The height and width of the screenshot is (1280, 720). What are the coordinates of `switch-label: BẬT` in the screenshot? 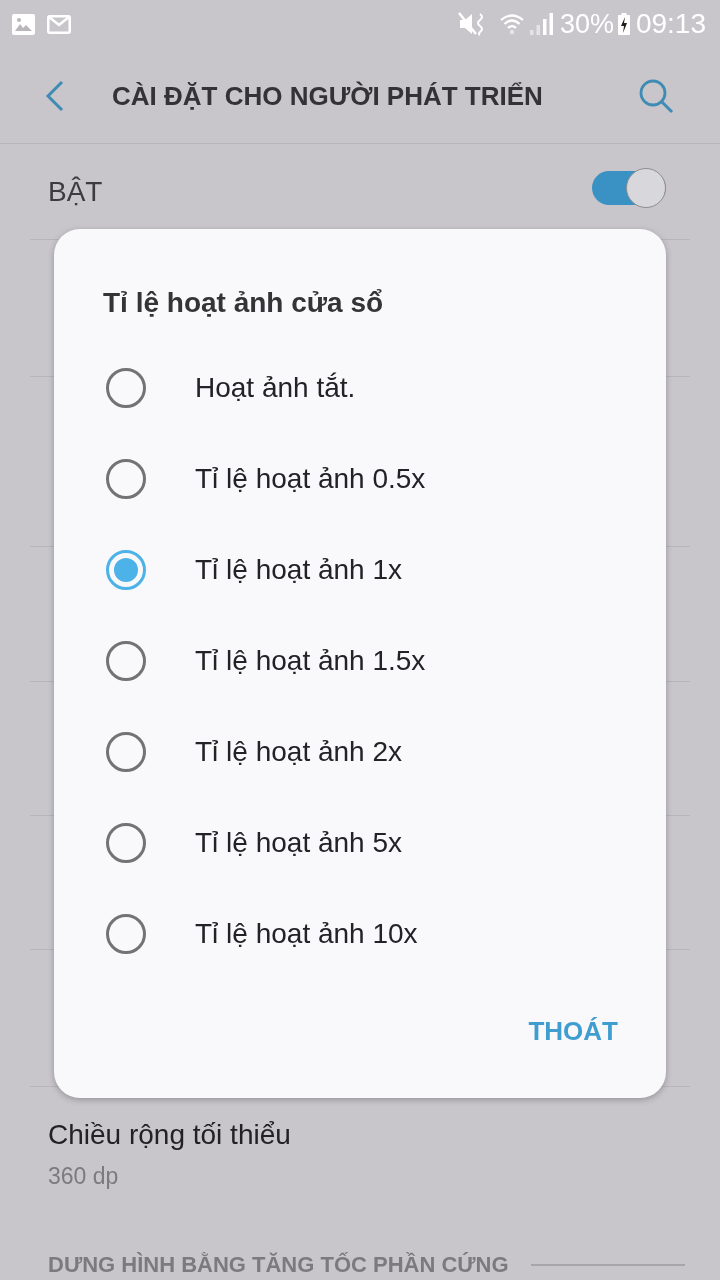 It's located at (75, 191).